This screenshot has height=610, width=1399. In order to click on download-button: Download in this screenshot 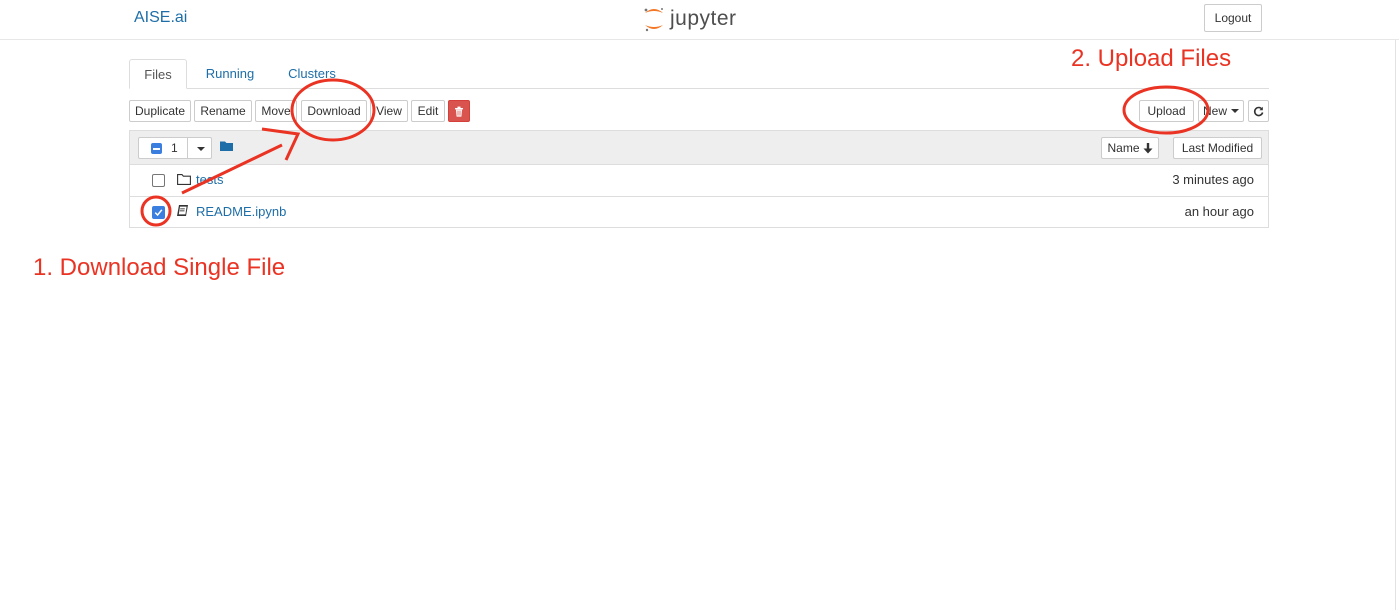, I will do `click(334, 111)`.